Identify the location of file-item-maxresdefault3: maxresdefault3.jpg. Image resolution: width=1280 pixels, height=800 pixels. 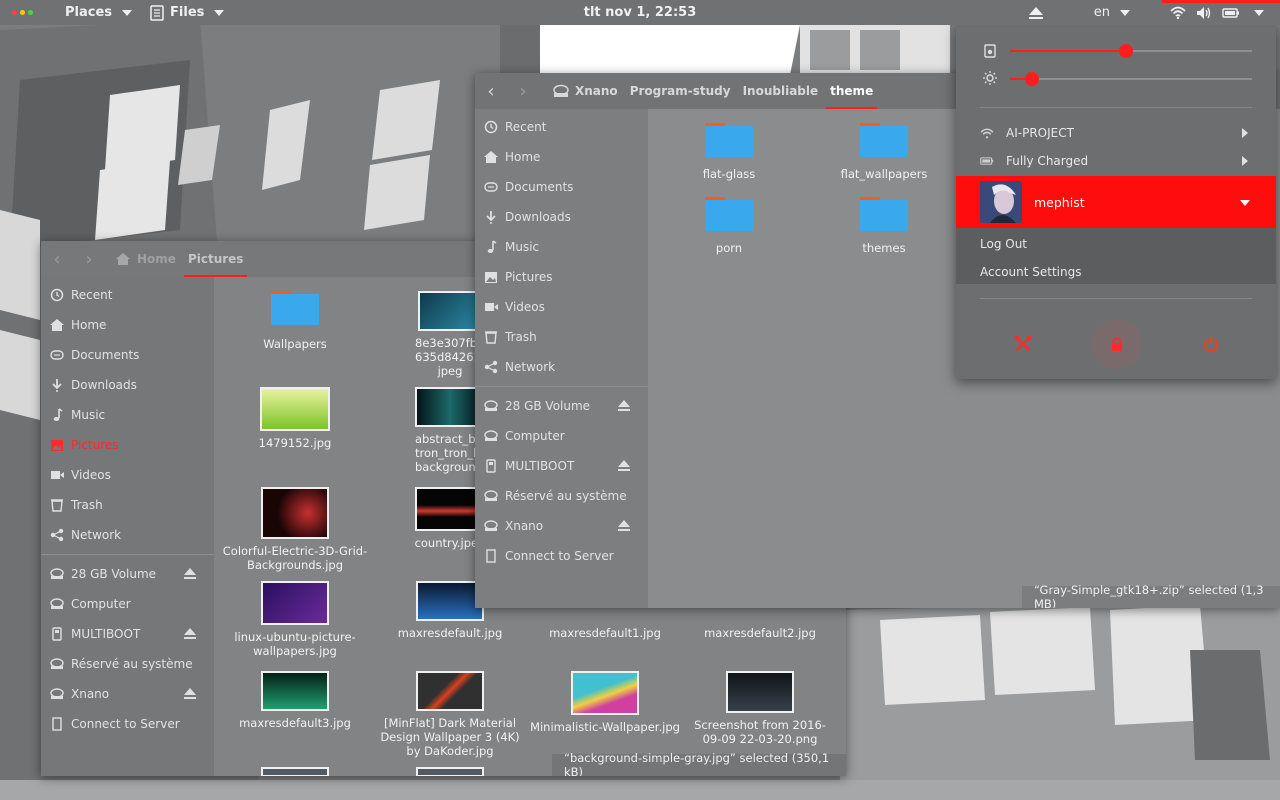
(295, 700).